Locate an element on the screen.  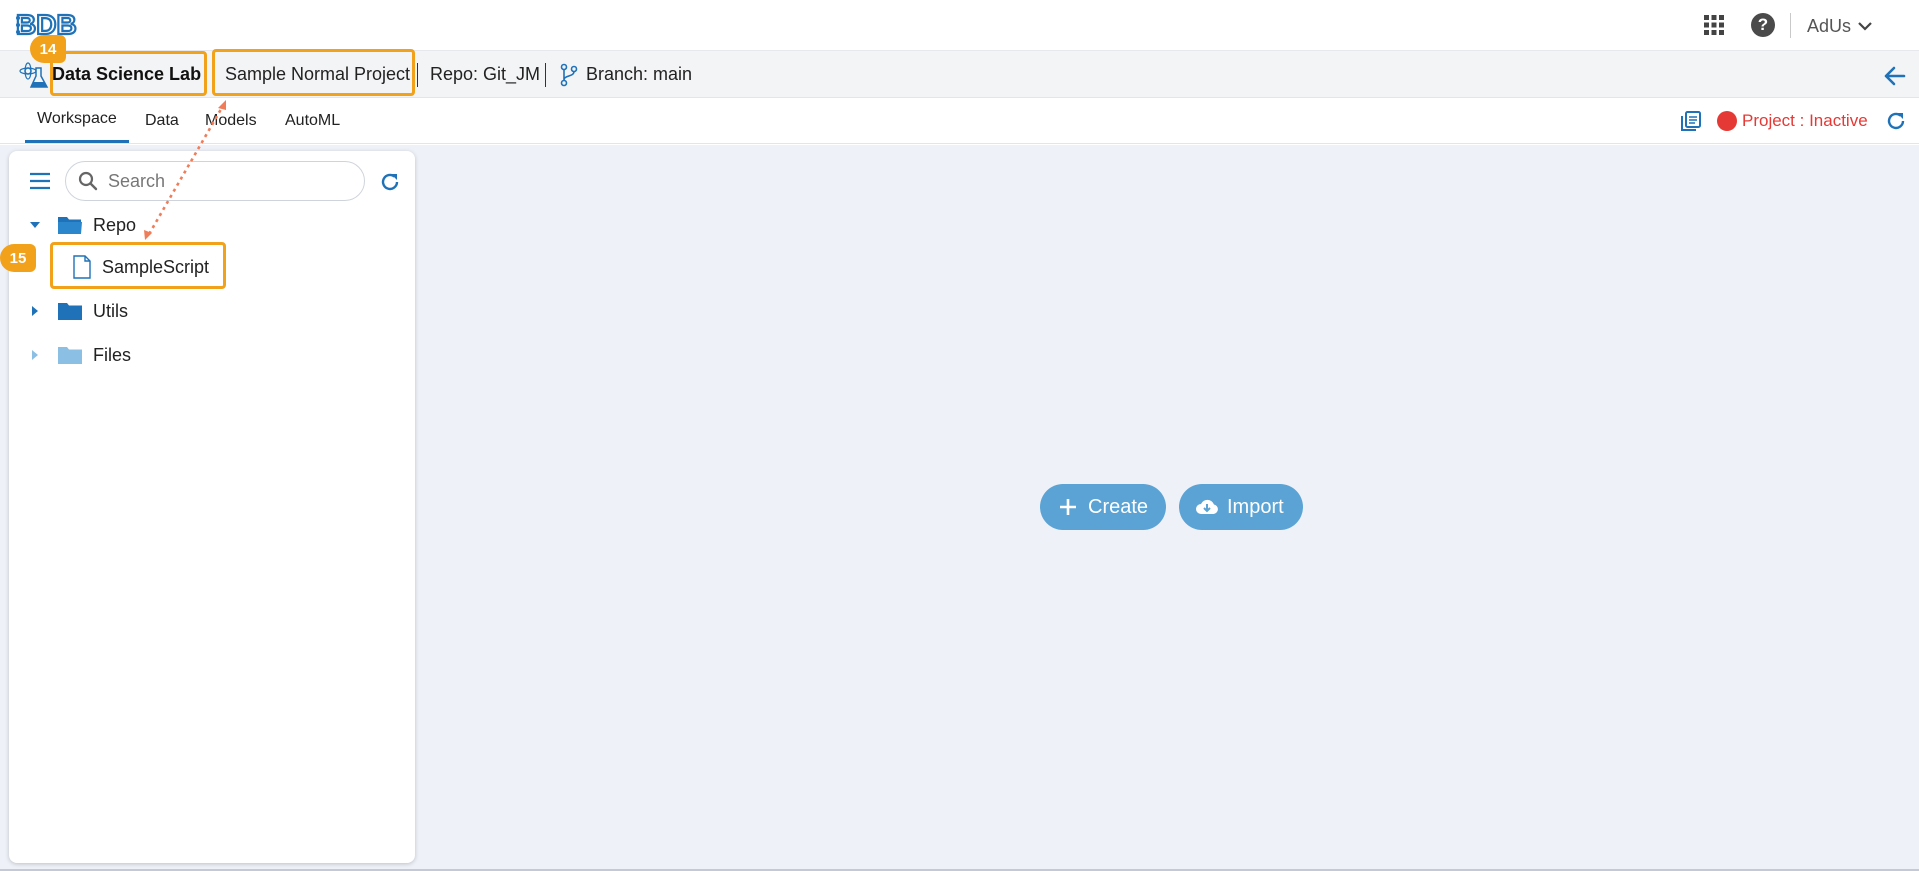
plus-icon is located at coordinates (1068, 507).